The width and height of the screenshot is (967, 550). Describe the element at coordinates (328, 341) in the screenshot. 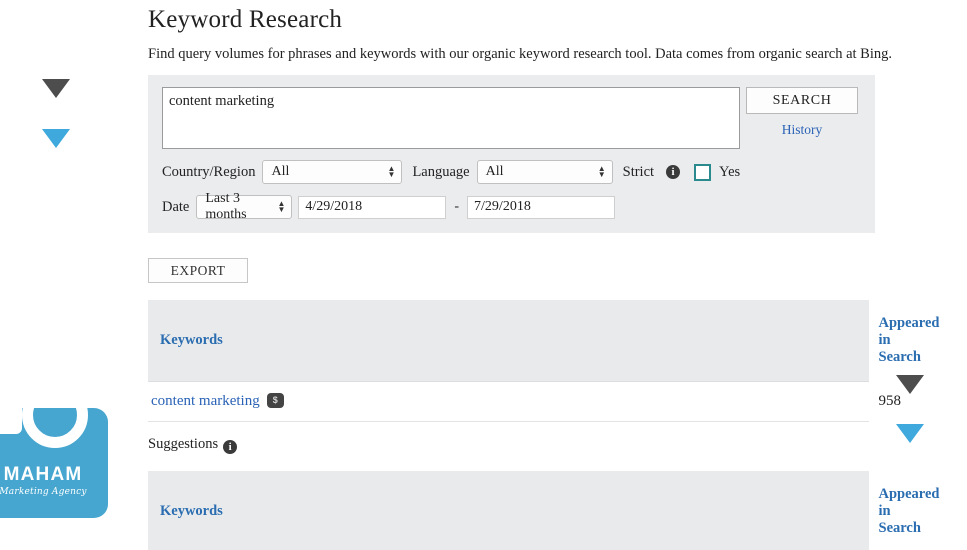

I see `results-col-keywords: Keywords` at that location.